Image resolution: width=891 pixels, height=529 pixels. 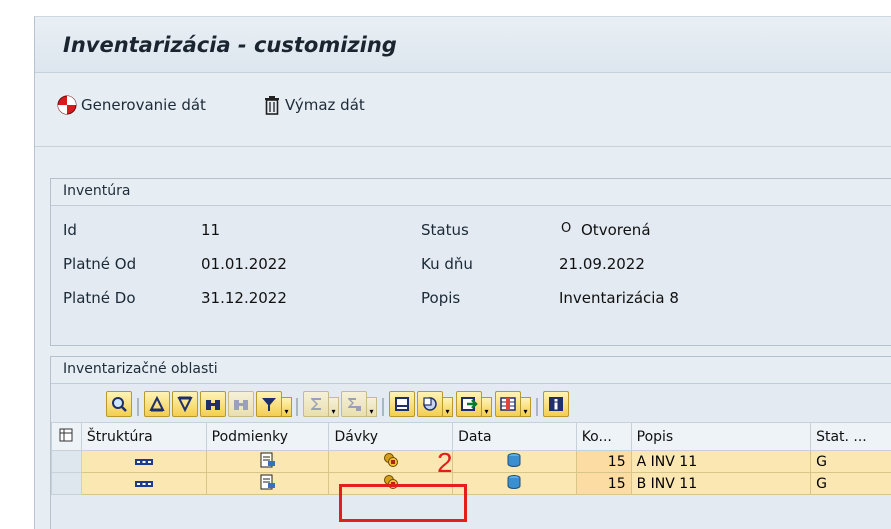 I want to click on details-button, so click(x=119, y=404).